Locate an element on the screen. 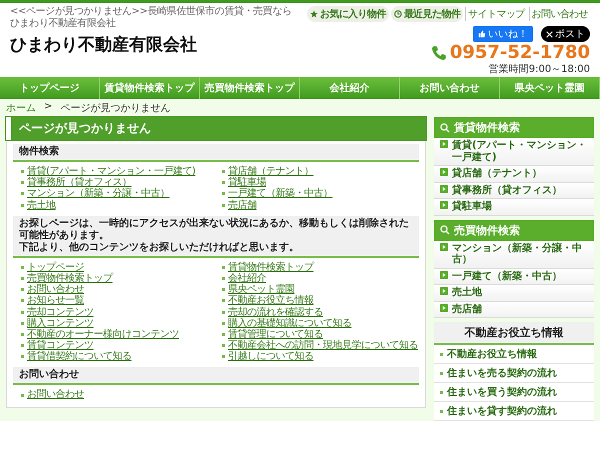 Image resolution: width=600 pixels, height=450 pixels. thumbs-up-icon is located at coordinates (482, 34).